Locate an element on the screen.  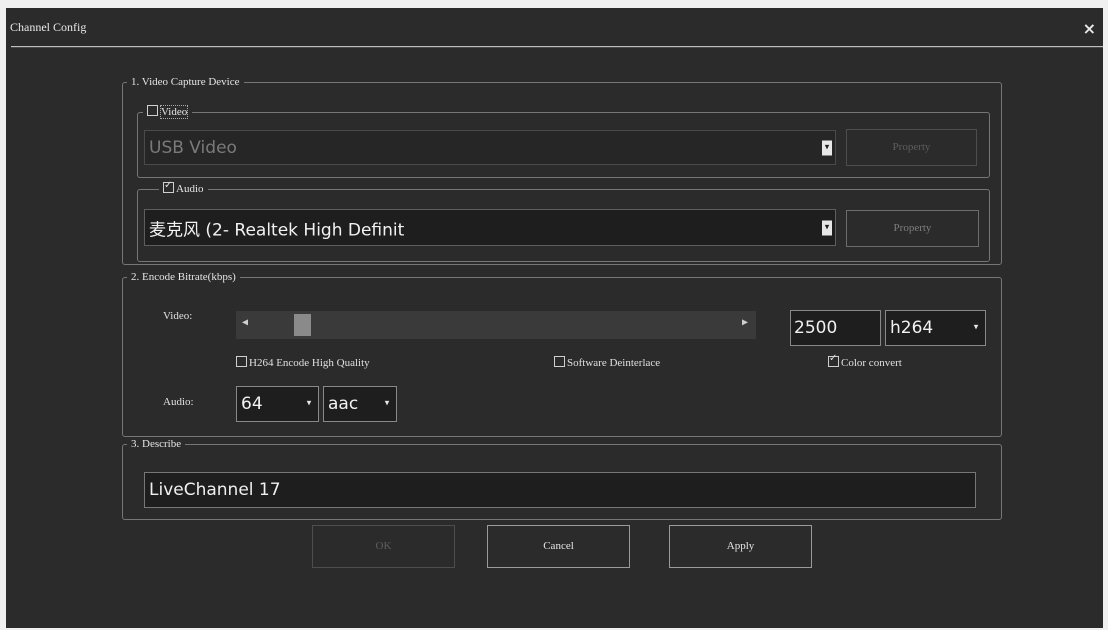
audio-checkbox-box is located at coordinates (168, 186).